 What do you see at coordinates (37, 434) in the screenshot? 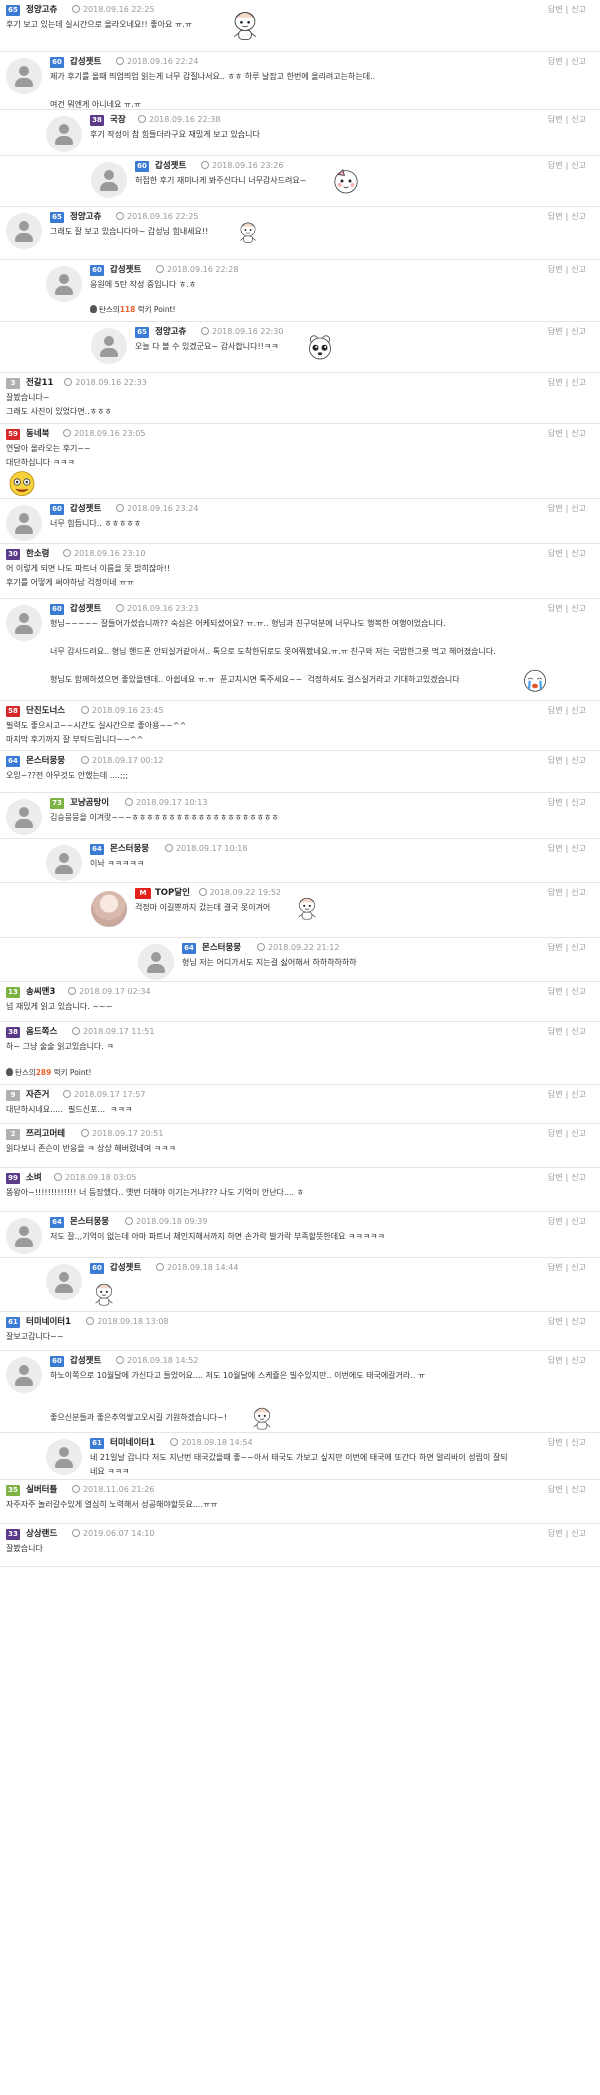
I see `author-name: 동네북` at bounding box center [37, 434].